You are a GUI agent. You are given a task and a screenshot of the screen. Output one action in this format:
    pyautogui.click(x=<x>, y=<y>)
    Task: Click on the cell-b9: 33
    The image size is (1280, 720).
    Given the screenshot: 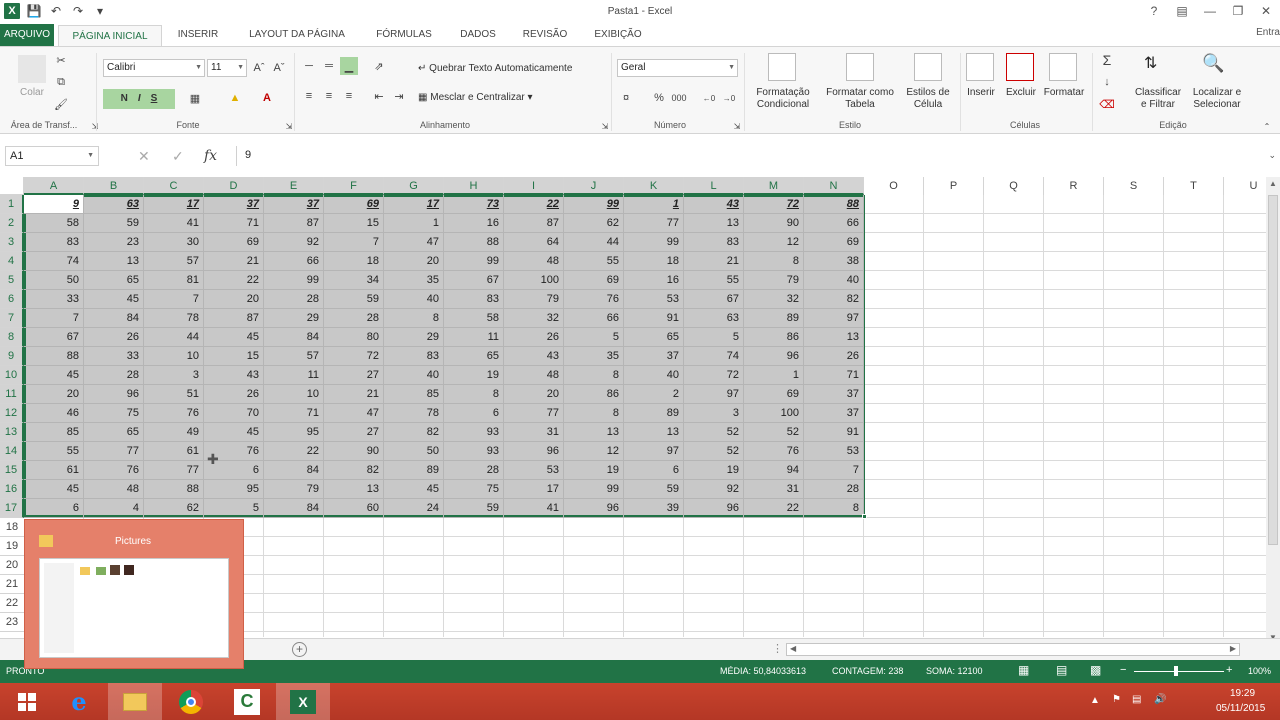 What is the action you would take?
    pyautogui.click(x=114, y=356)
    